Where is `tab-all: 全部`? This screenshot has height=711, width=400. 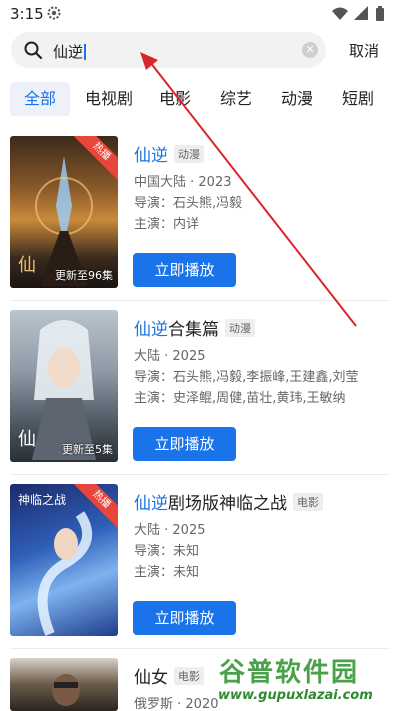 tab-all: 全部 is located at coordinates (40, 99).